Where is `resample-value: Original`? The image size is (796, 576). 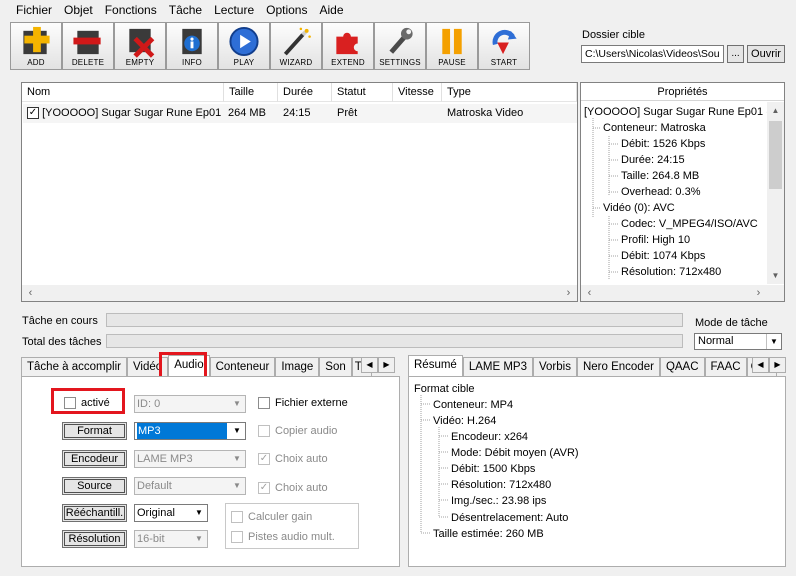
resample-value: Original is located at coordinates (156, 513).